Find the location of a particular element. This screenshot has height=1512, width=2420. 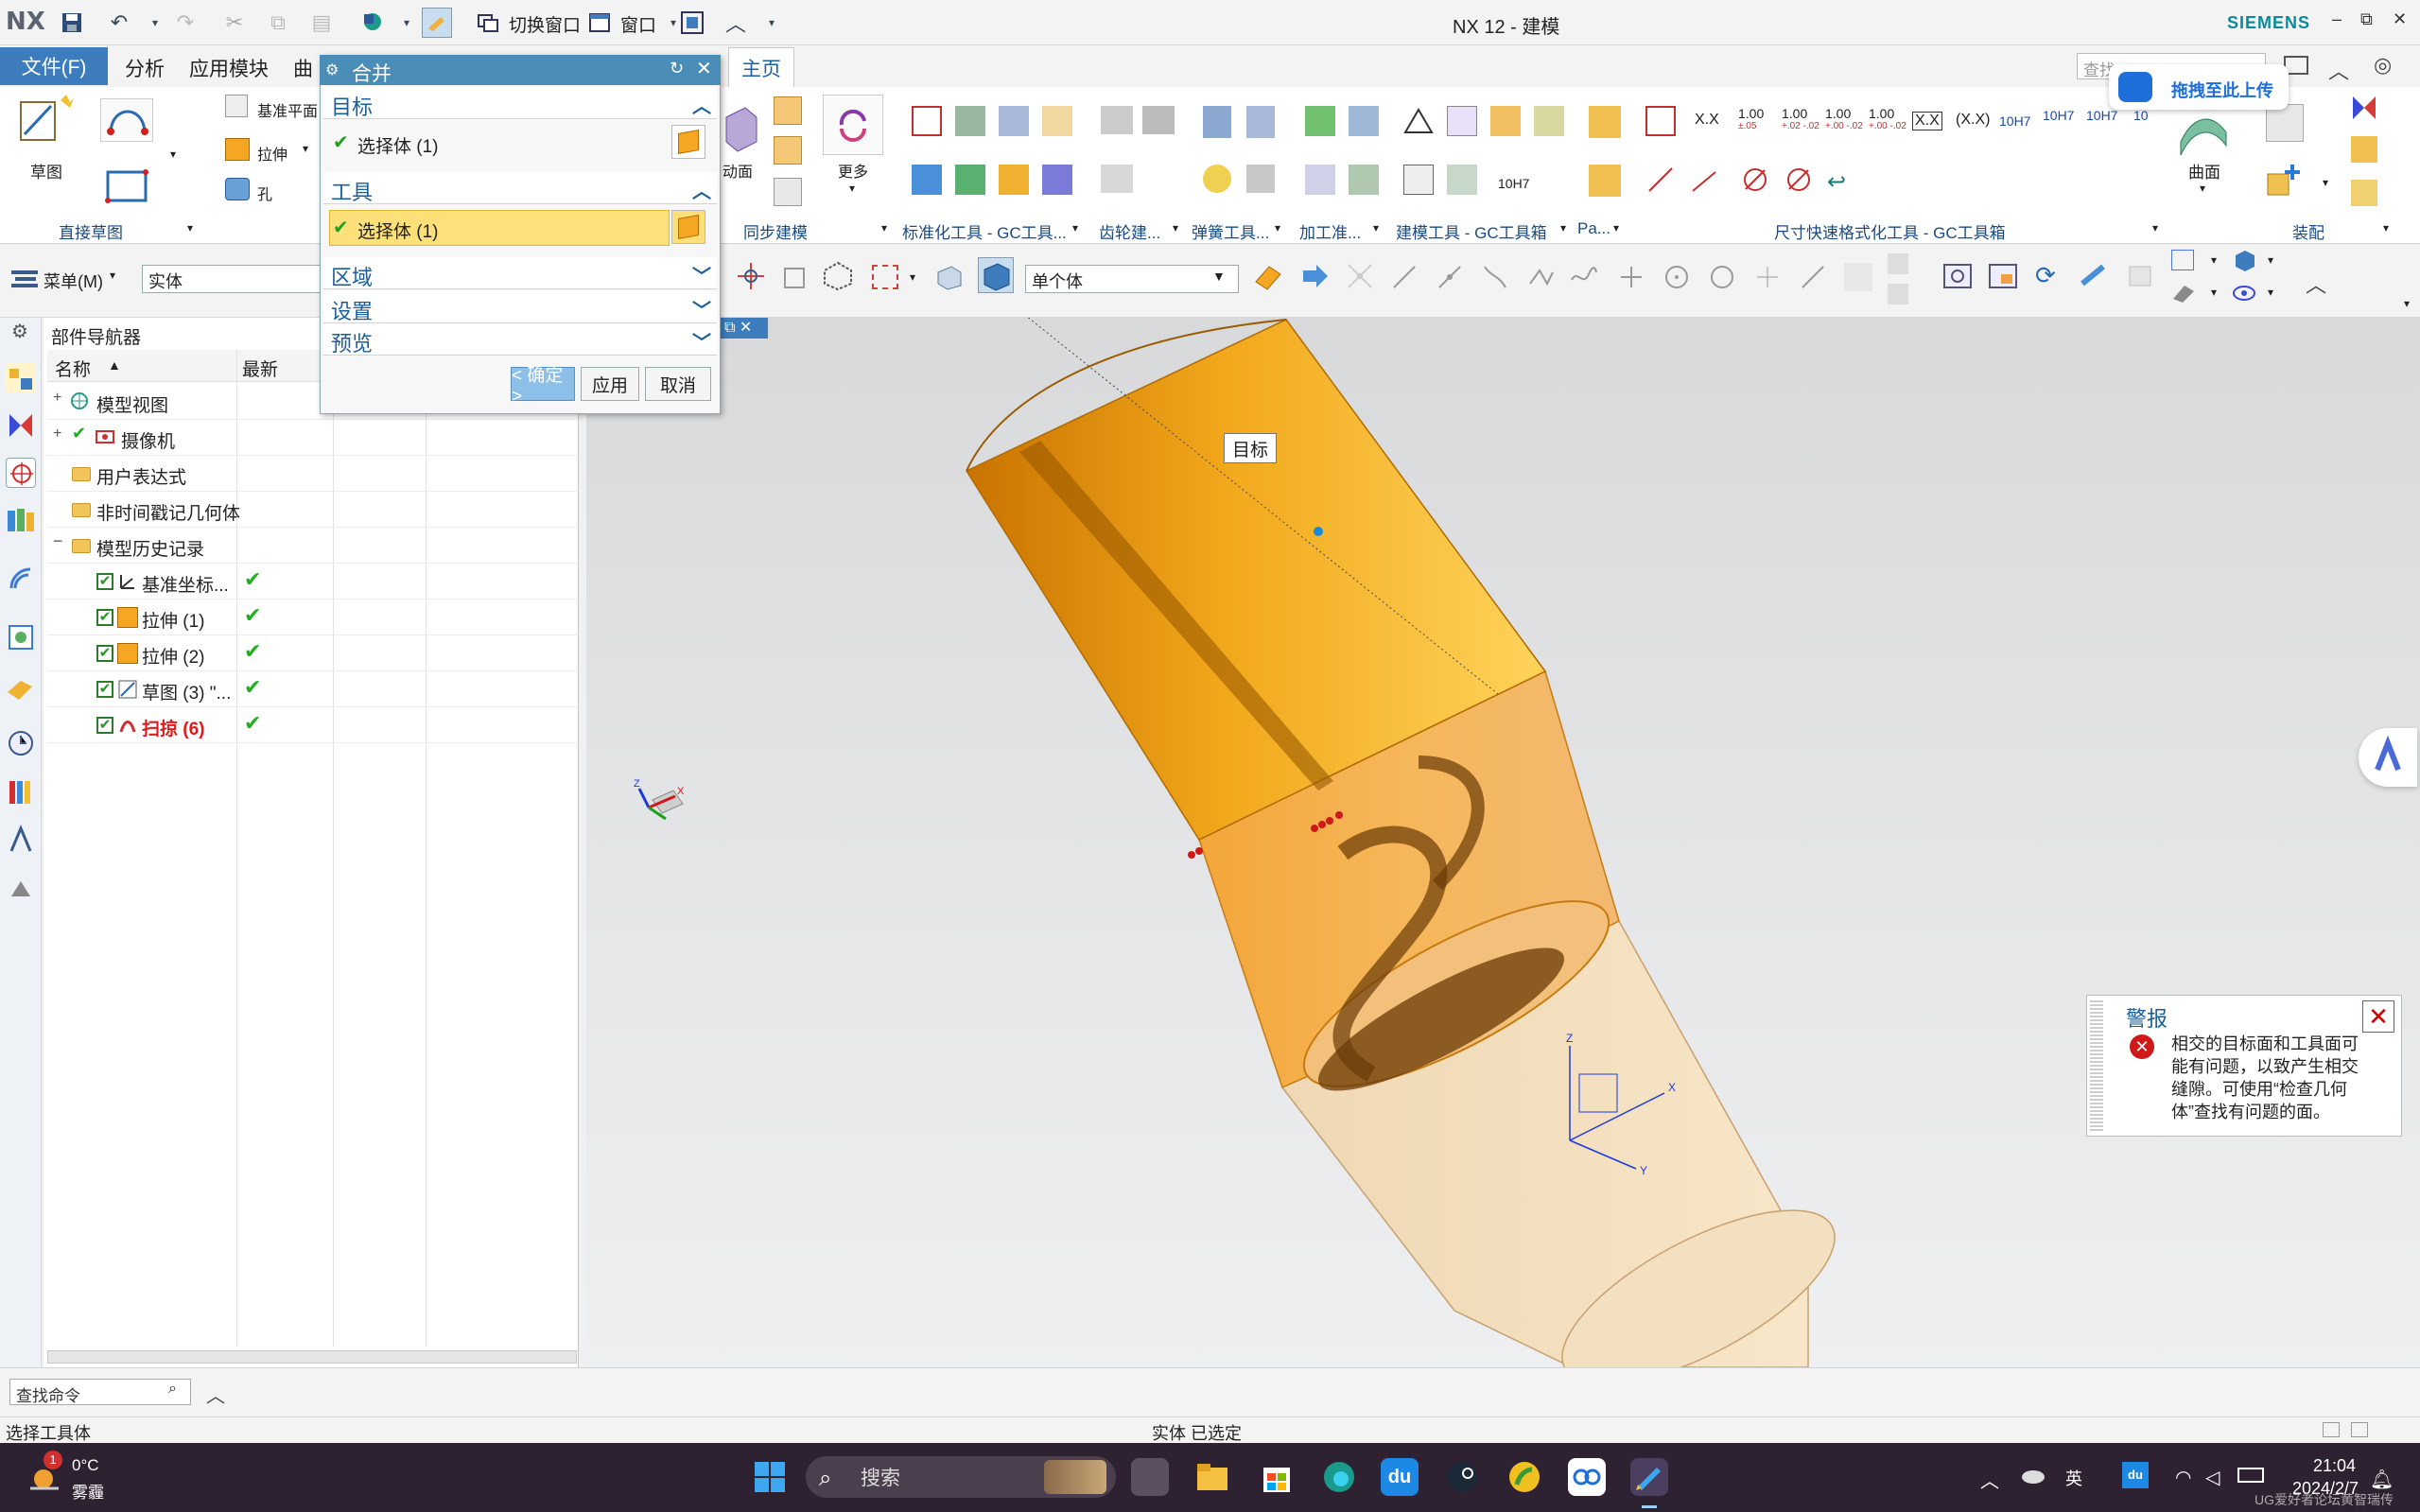

surface-dropdown-icon: ▾ is located at coordinates (2203, 188).